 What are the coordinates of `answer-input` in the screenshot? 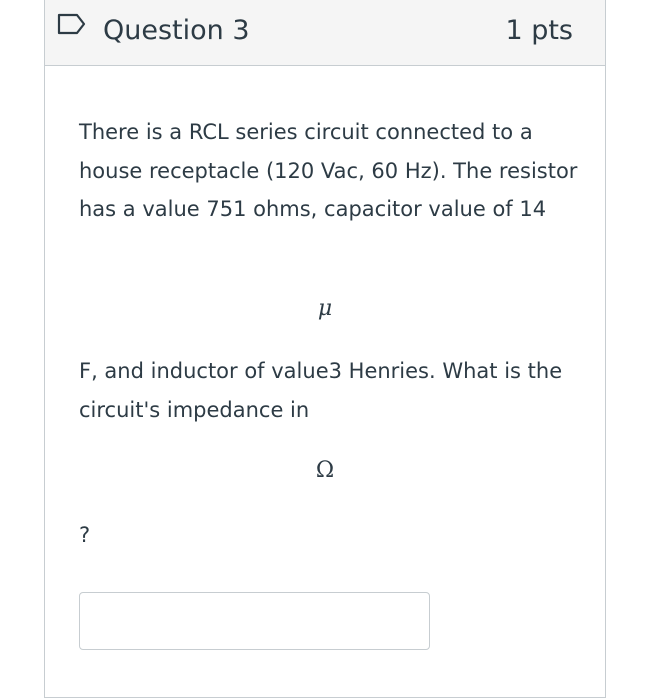 It's located at (254, 621).